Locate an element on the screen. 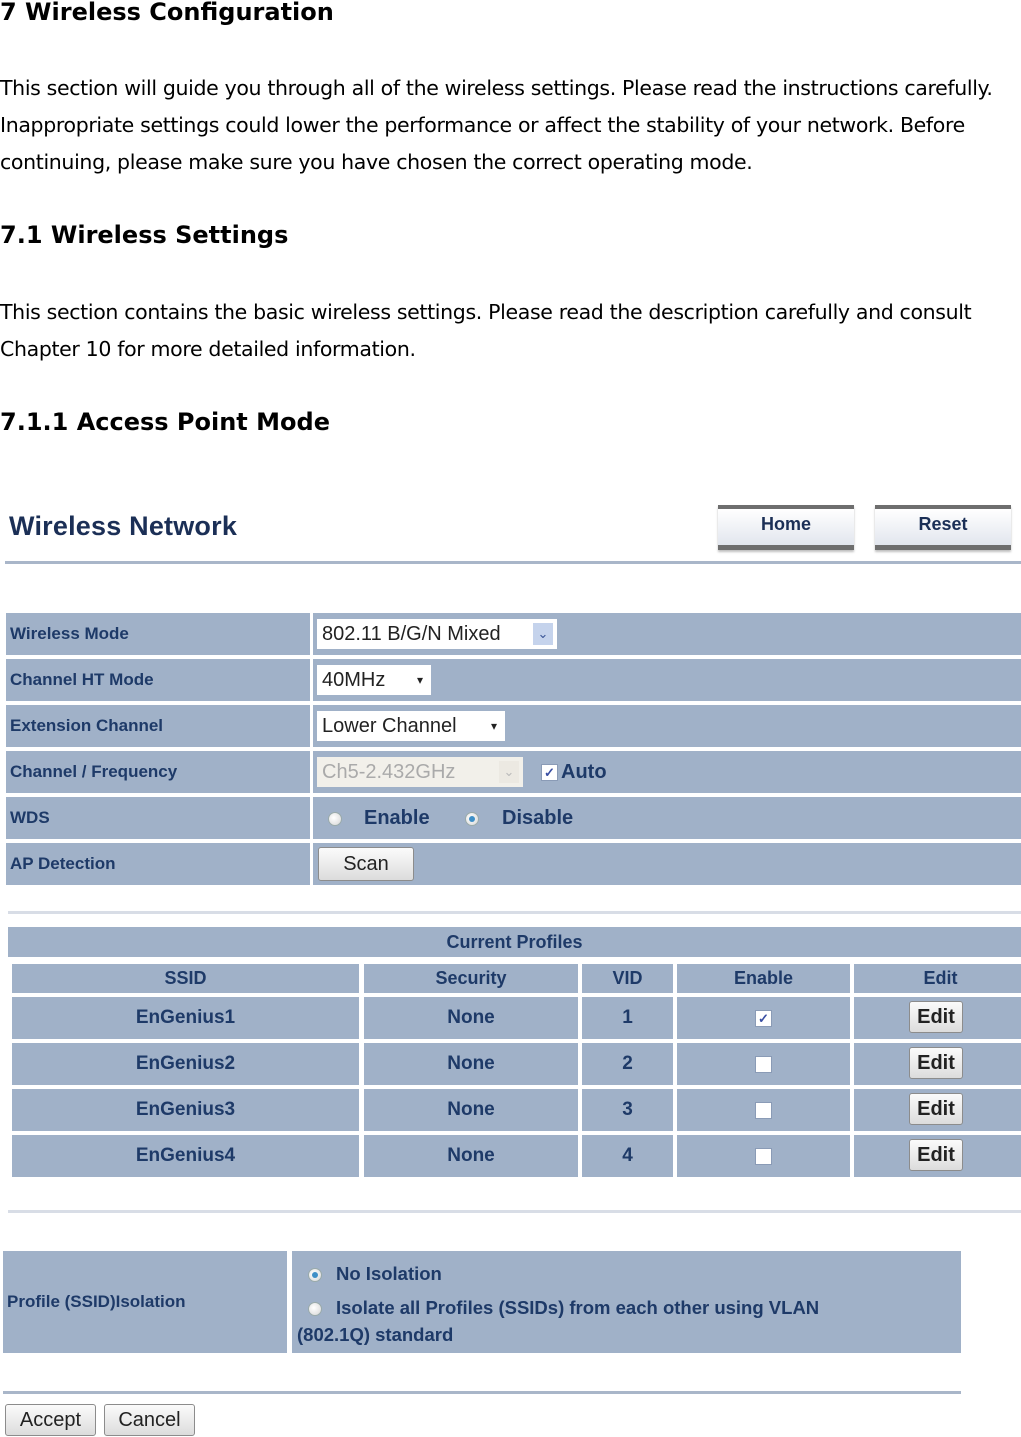 This screenshot has height=1437, width=1021. wireless-mode-label: Wireless Mode is located at coordinates (158, 634).